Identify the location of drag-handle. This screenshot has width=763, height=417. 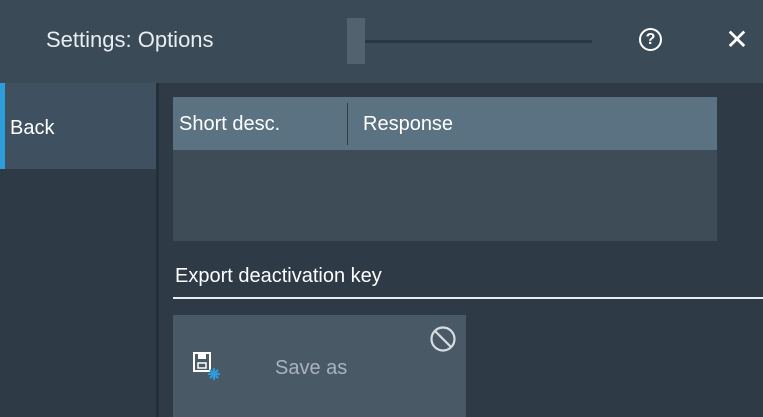
(356, 41).